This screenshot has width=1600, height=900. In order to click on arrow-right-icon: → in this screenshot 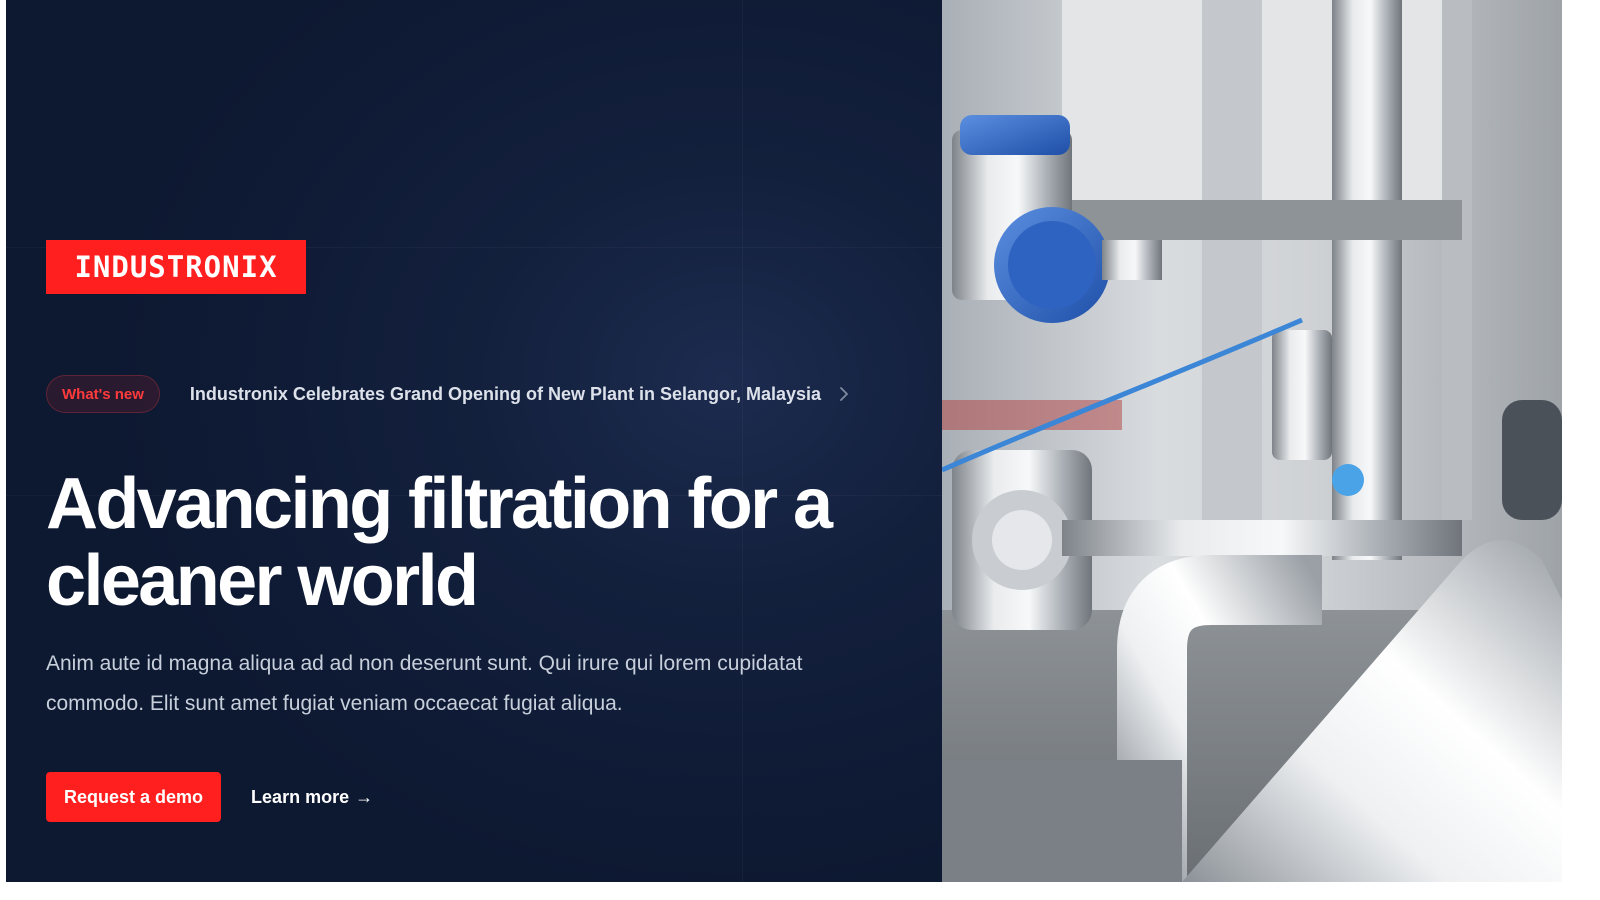, I will do `click(364, 796)`.